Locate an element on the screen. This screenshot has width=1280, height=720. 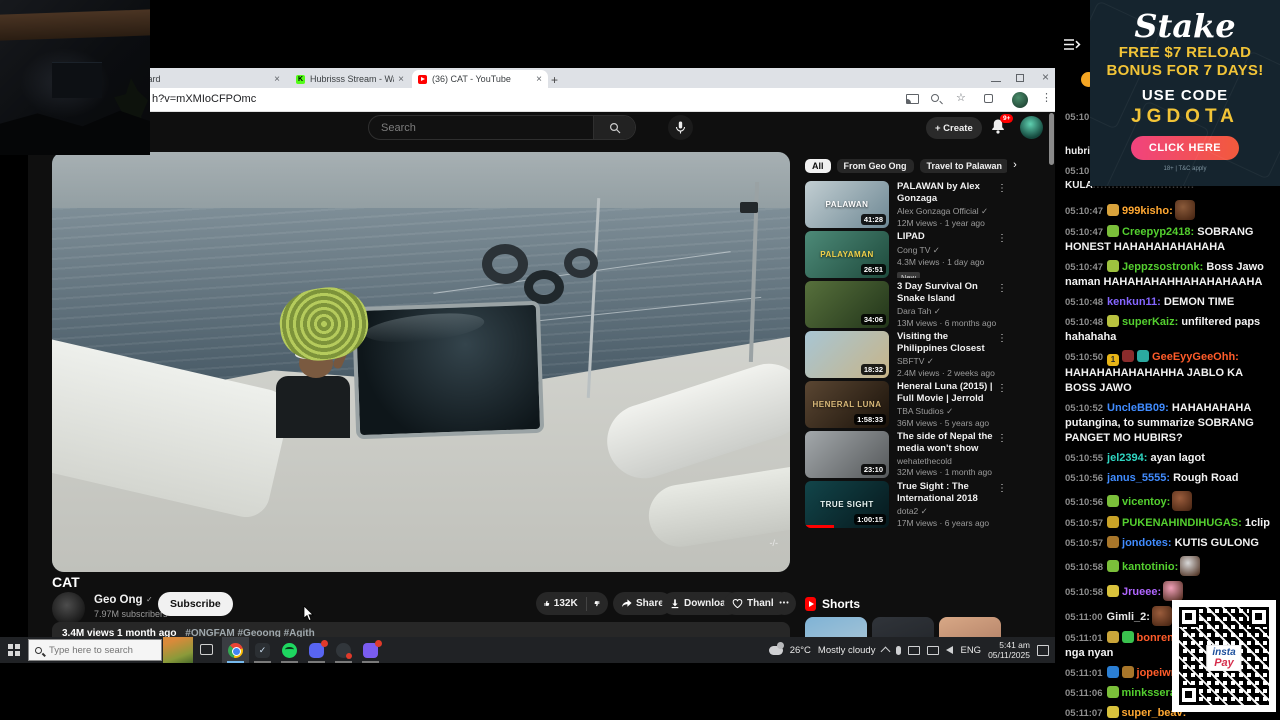
start-button is located at coordinates (14, 650).